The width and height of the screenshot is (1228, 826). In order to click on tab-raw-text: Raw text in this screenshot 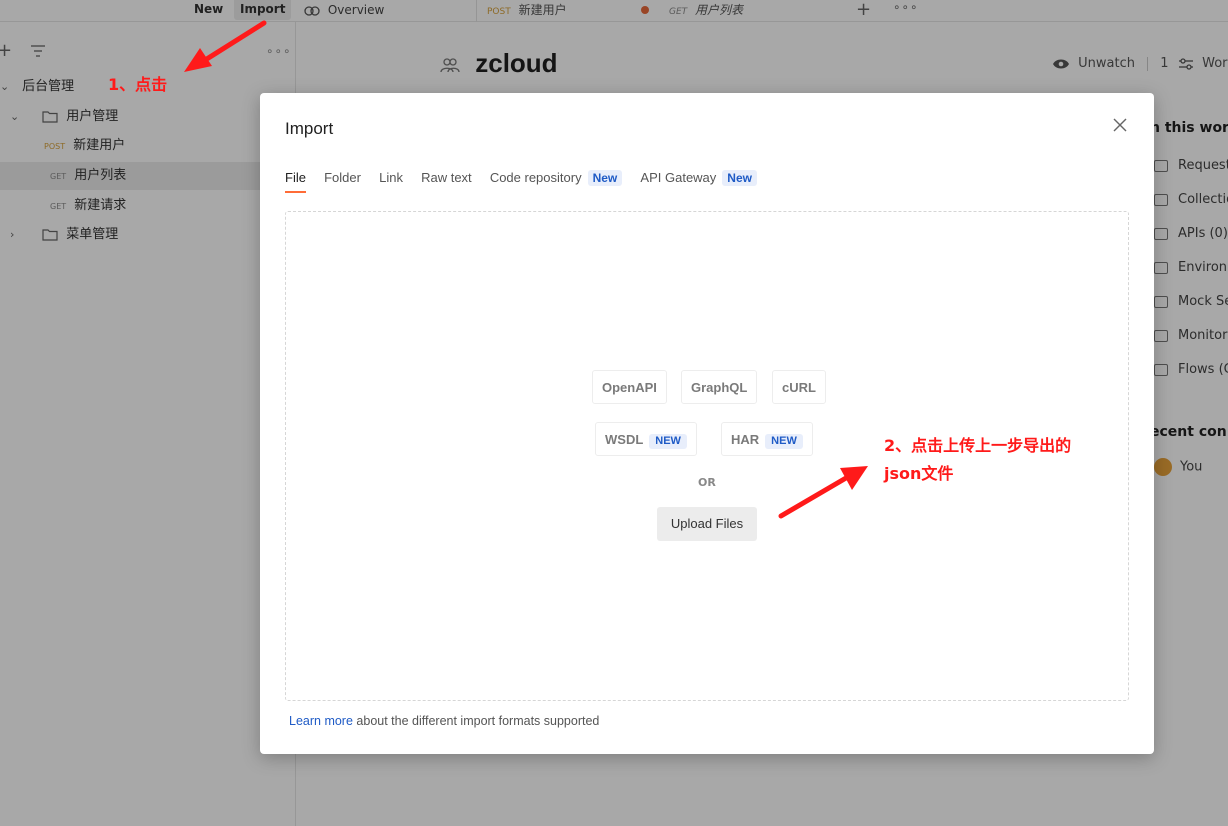, I will do `click(446, 181)`.